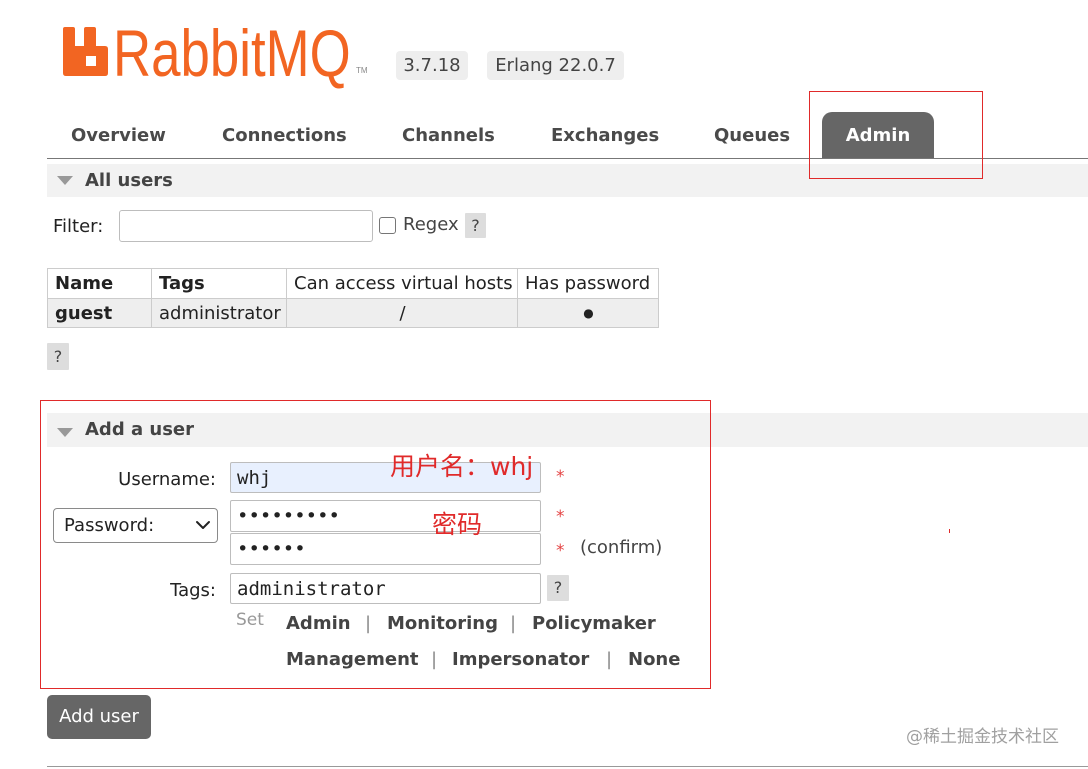 This screenshot has height=769, width=1088. Describe the element at coordinates (462, 466) in the screenshot. I see `annotation-username-note: 用户名：whj` at that location.